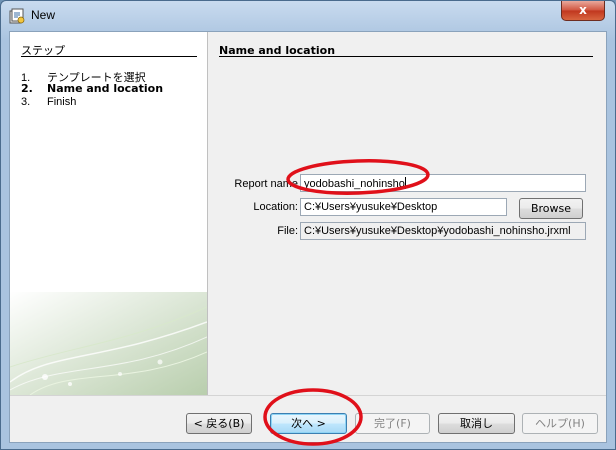  What do you see at coordinates (105, 88) in the screenshot?
I see `step-label: Name and location` at bounding box center [105, 88].